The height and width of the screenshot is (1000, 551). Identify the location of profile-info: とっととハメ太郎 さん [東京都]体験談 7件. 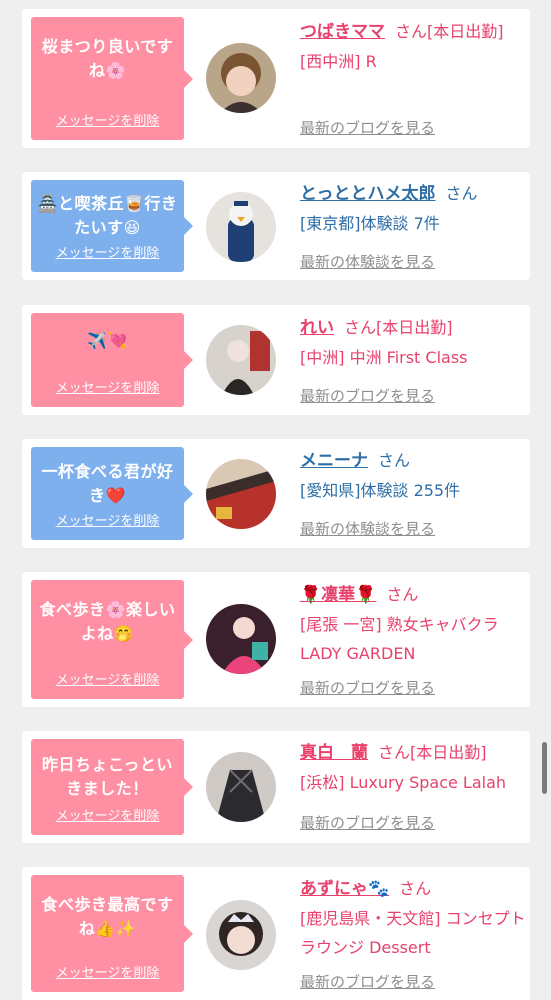
(413, 208).